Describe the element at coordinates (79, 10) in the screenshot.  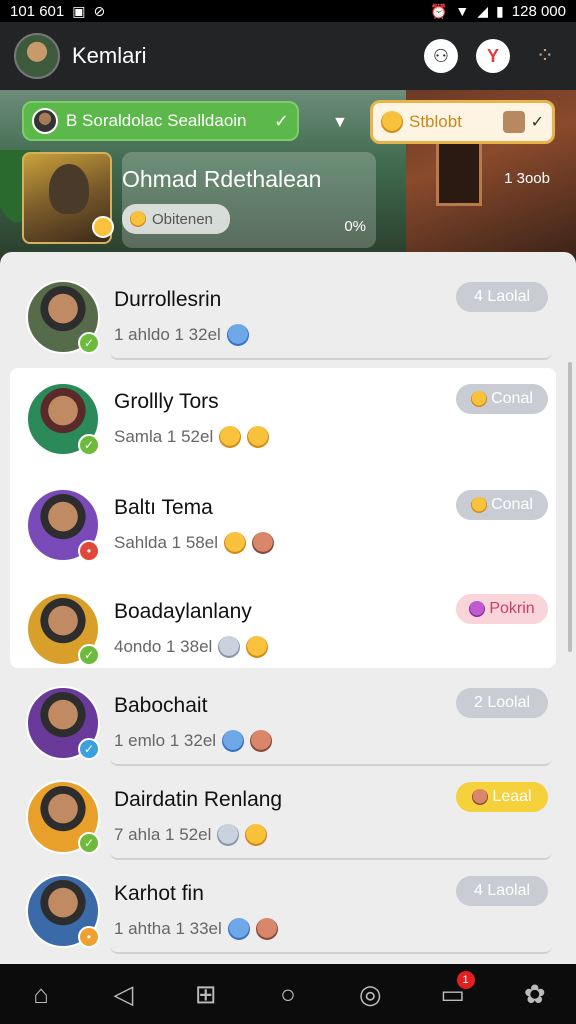
I see `image-icon: ▣` at that location.